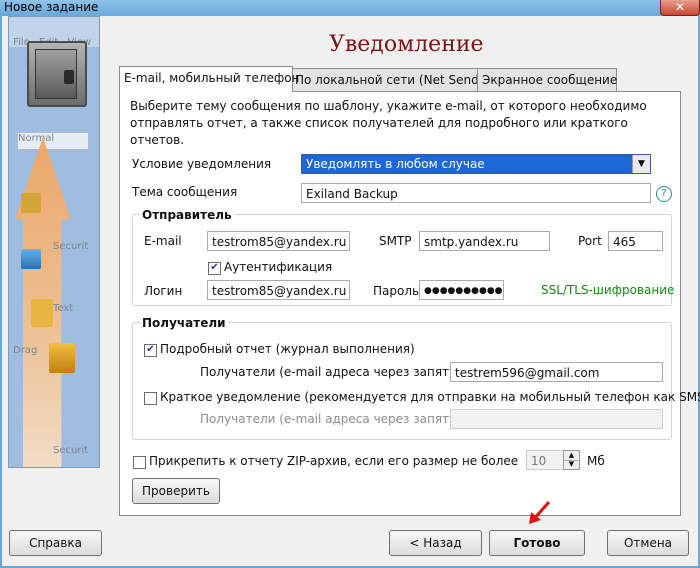 Image resolution: width=700 pixels, height=568 pixels. What do you see at coordinates (214, 268) in the screenshot?
I see `auth-checkbox: ✔` at bounding box center [214, 268].